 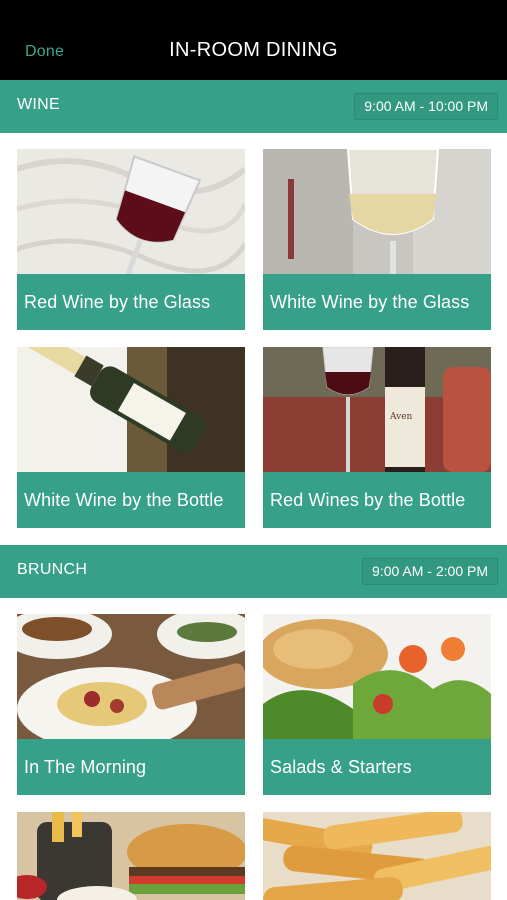 I want to click on menu-card-burger, so click(x=131, y=856).